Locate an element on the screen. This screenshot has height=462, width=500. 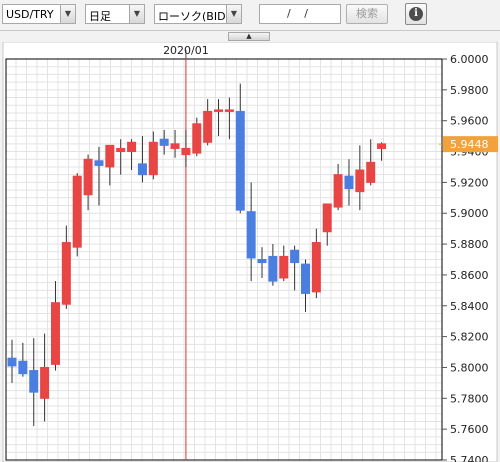
currency-pair-value: USD/TRY is located at coordinates (30, 14).